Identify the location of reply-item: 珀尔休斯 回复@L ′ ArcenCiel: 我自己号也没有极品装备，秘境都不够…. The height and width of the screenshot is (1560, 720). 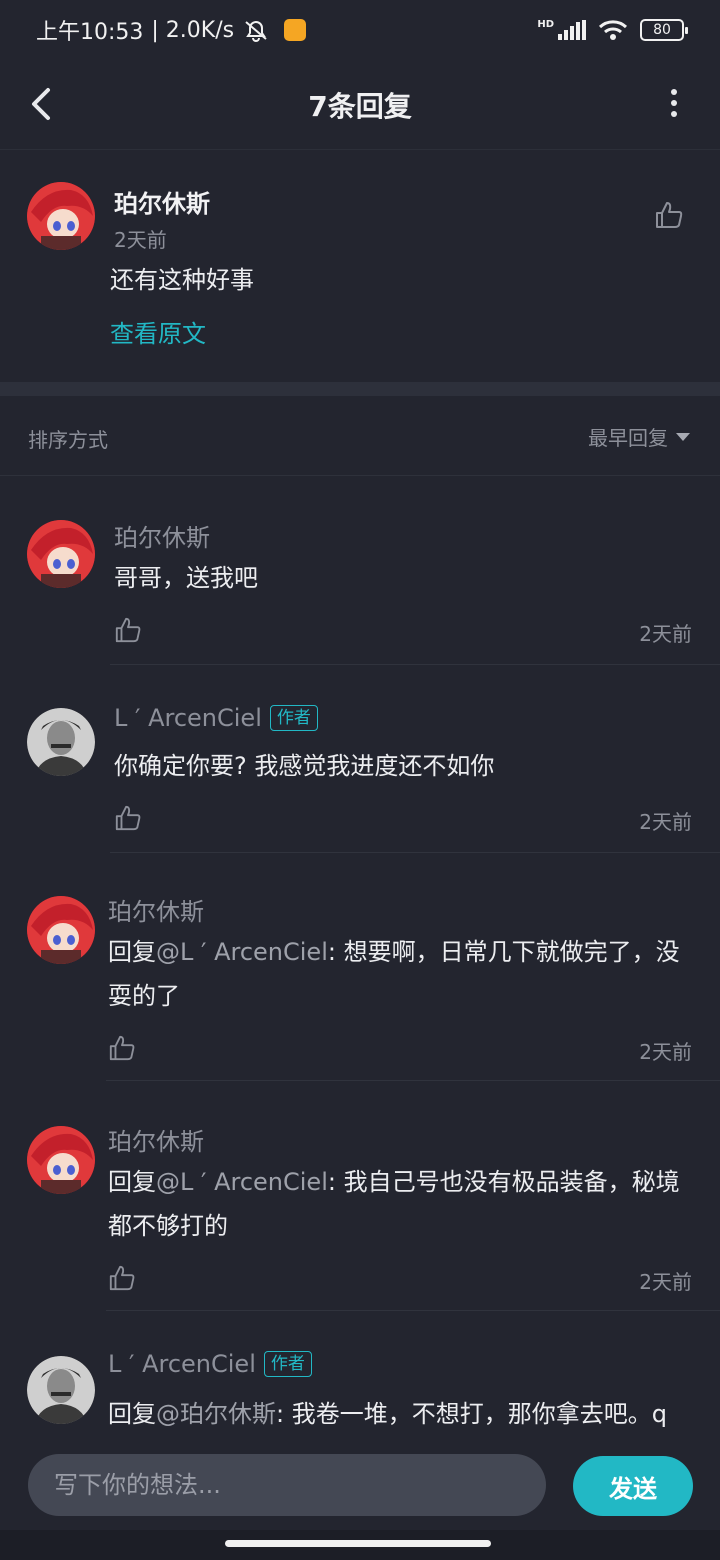
(360, 1197).